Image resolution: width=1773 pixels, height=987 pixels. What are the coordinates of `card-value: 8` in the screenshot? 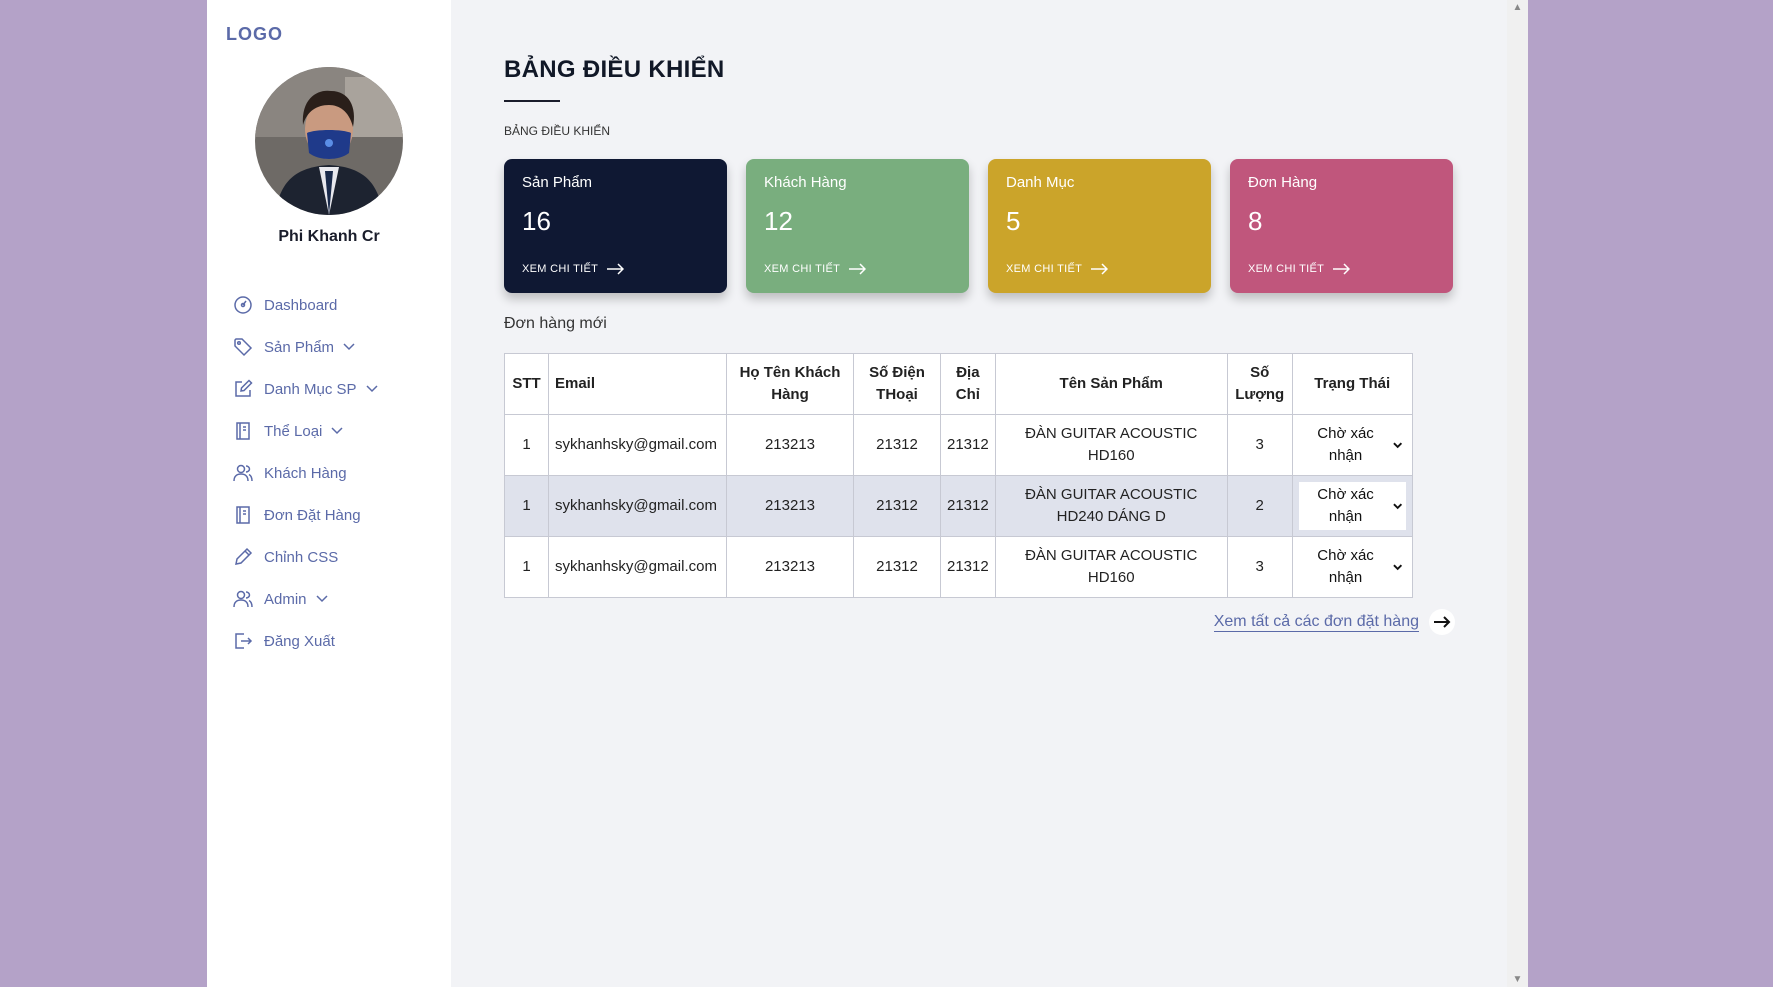 It's located at (1255, 221).